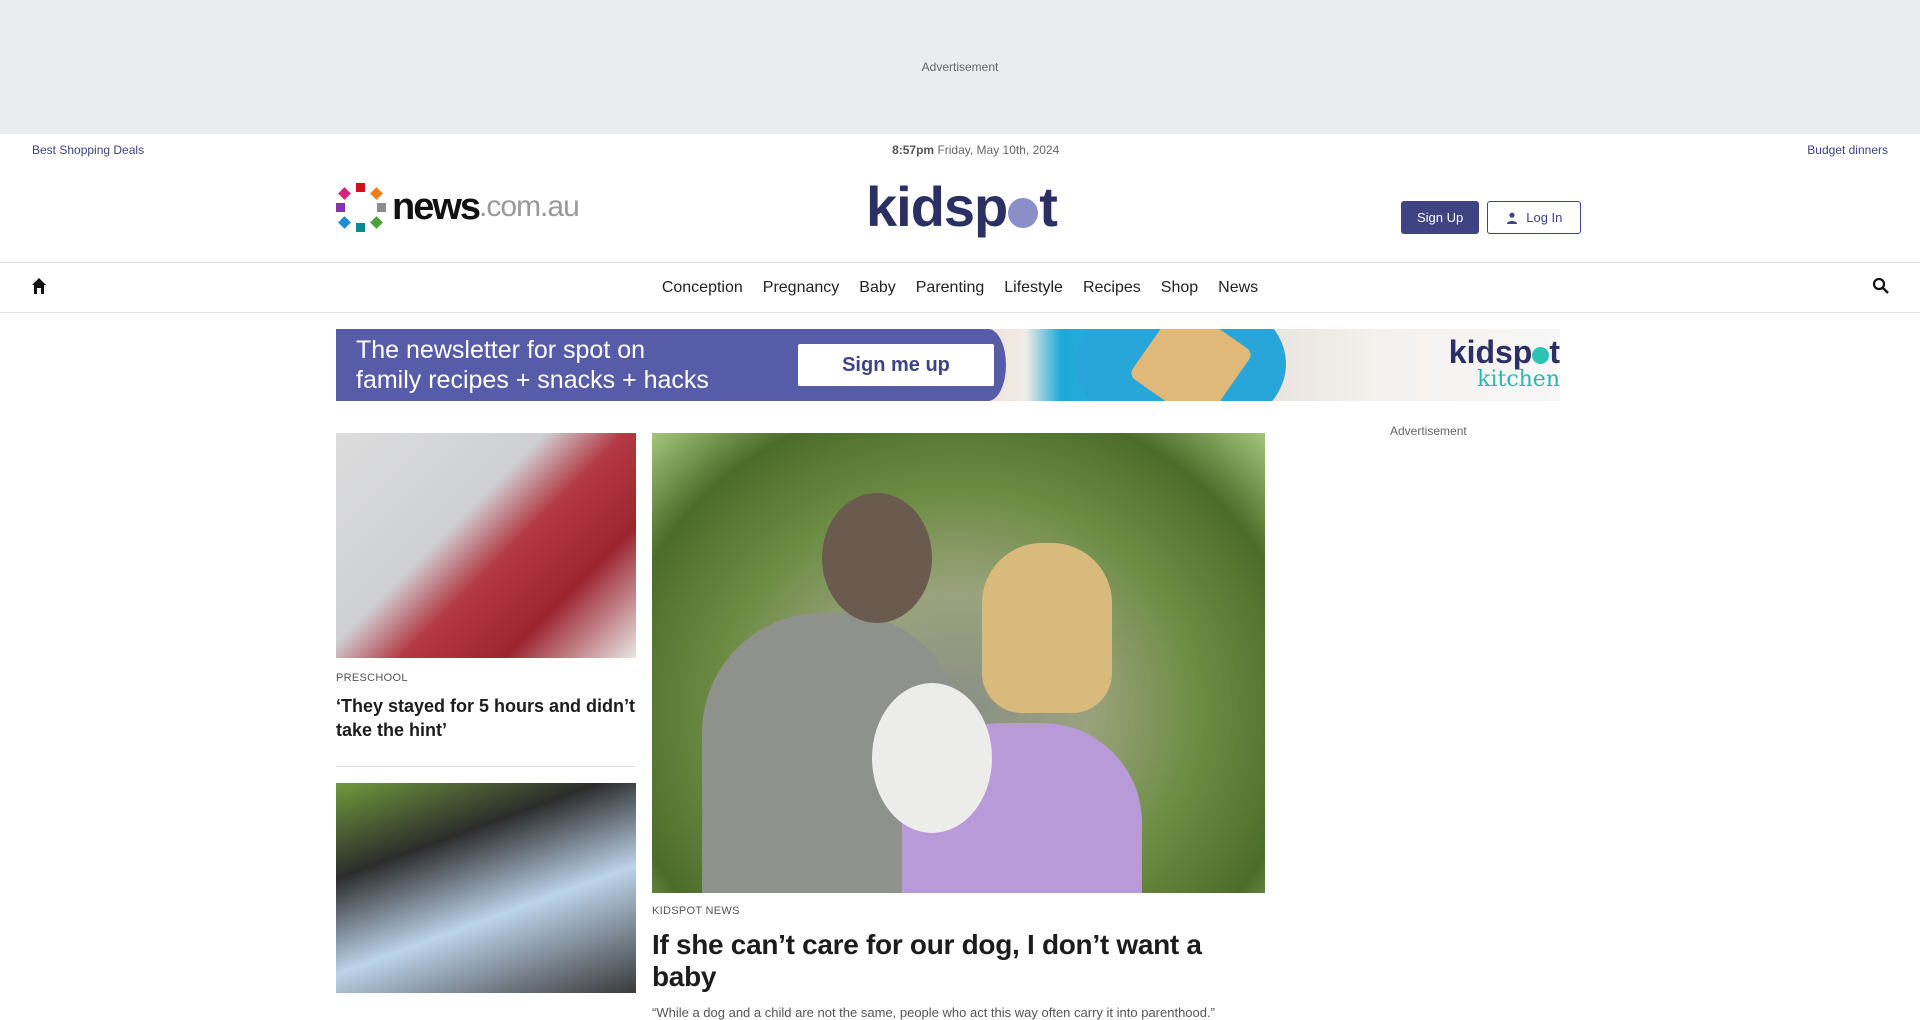  I want to click on log-in-button: Log In, so click(1534, 217).